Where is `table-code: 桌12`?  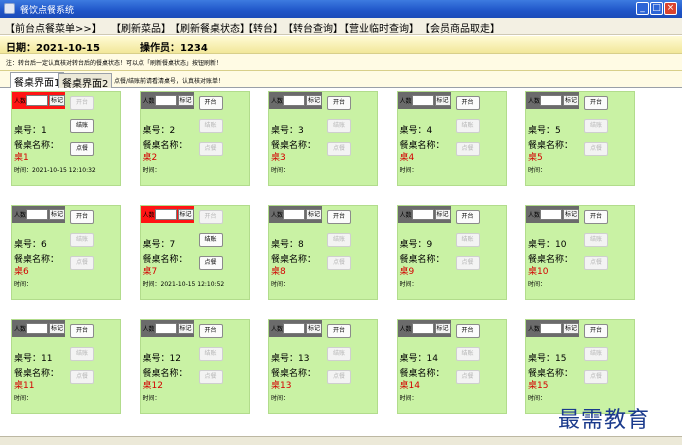
table-code: 桌12 is located at coordinates (152, 386).